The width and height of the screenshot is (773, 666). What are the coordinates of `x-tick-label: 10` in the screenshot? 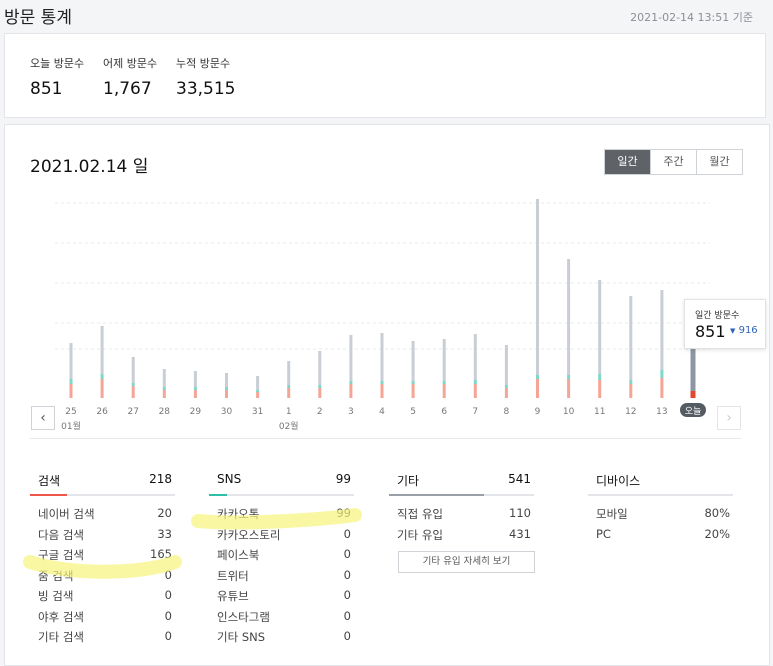 It's located at (569, 412).